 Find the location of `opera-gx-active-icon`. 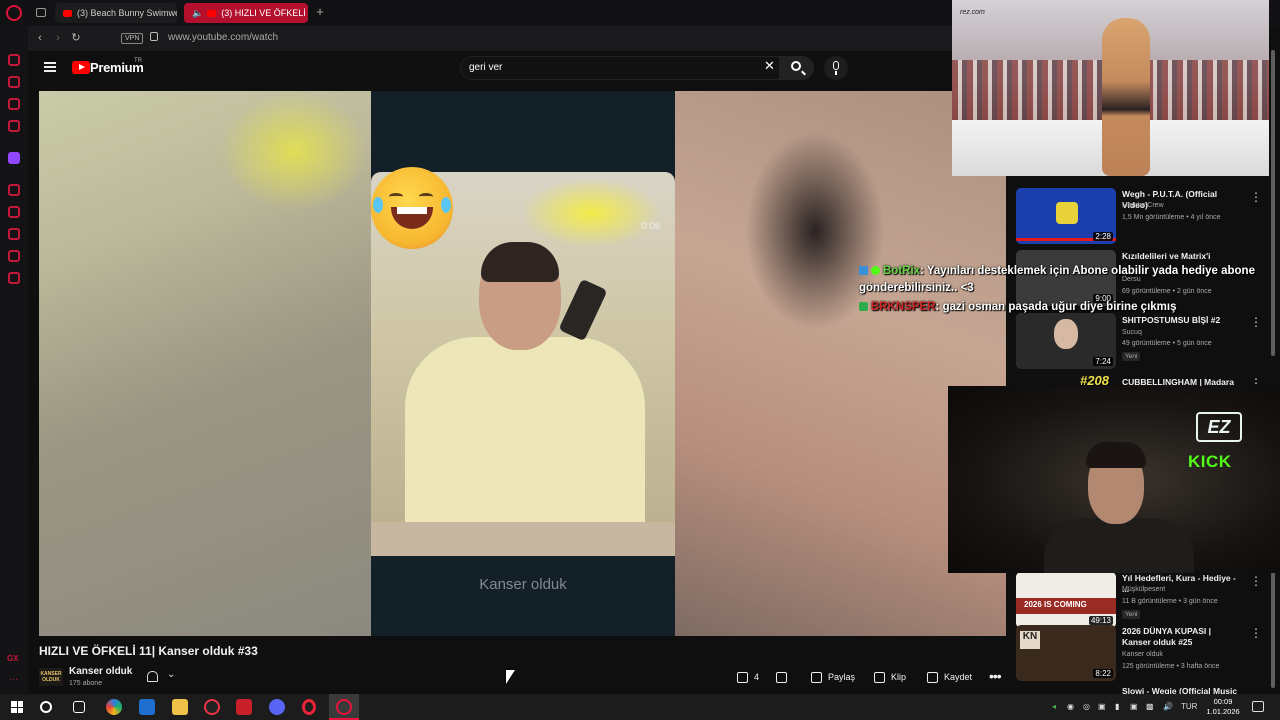

opera-gx-active-icon is located at coordinates (344, 707).